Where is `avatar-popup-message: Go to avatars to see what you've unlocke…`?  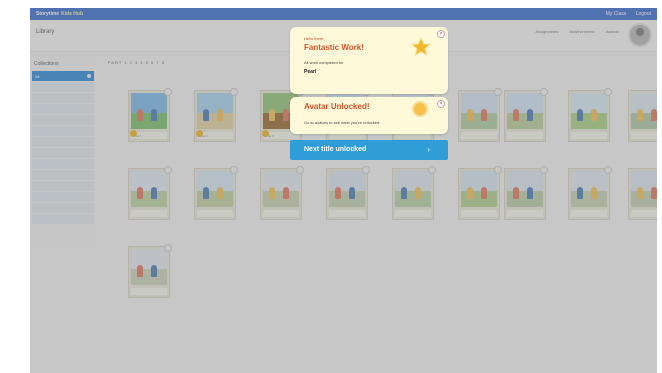
avatar-popup-message: Go to avatars to see what you've unlocke… is located at coordinates (342, 122).